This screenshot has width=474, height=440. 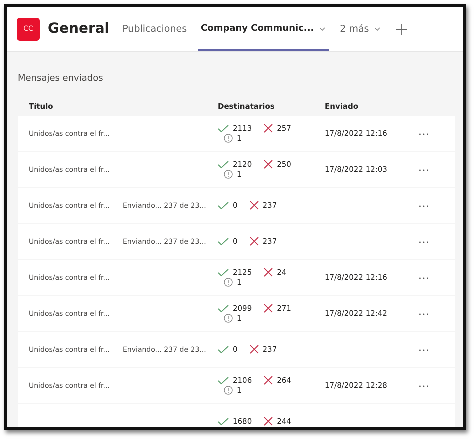 I want to click on section-title: Mensajes enviados, so click(x=61, y=79).